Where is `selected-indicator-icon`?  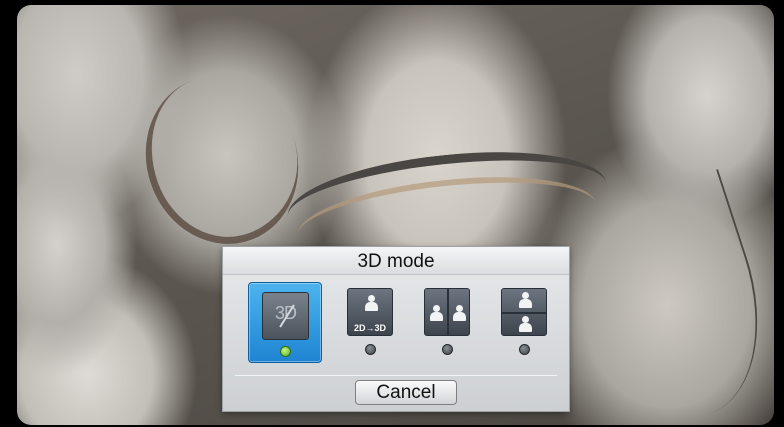 selected-indicator-icon is located at coordinates (285, 351).